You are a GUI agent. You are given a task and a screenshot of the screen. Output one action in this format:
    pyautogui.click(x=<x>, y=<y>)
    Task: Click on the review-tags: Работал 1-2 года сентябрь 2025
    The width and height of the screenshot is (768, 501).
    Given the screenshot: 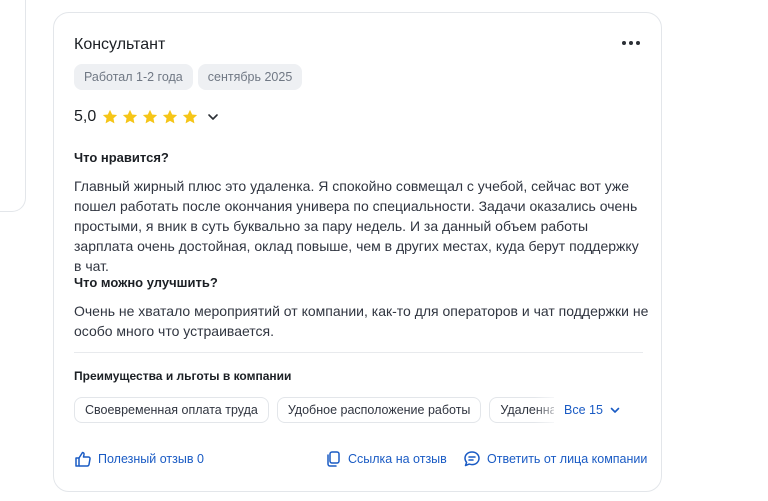 What is the action you would take?
    pyautogui.click(x=188, y=77)
    